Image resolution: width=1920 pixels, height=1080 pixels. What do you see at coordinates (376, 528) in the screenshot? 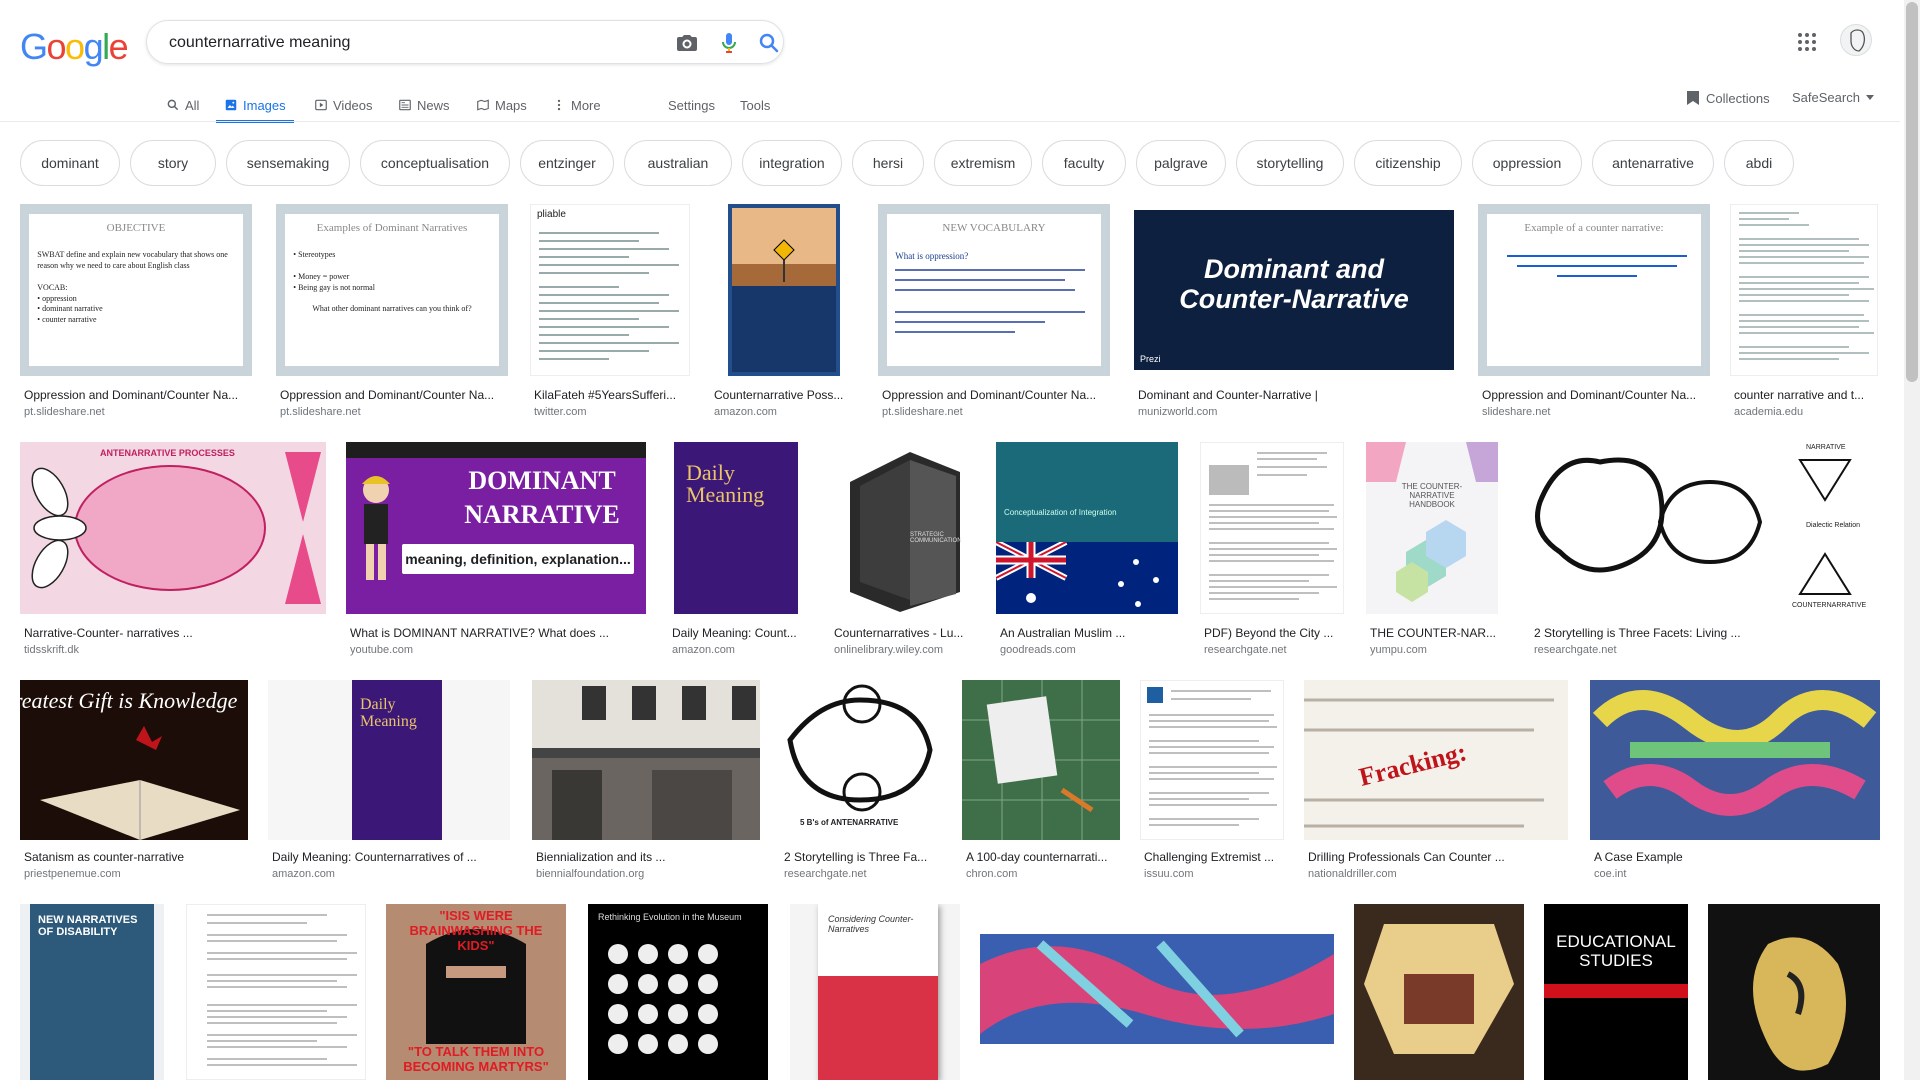
I see `cartoon-figure` at bounding box center [376, 528].